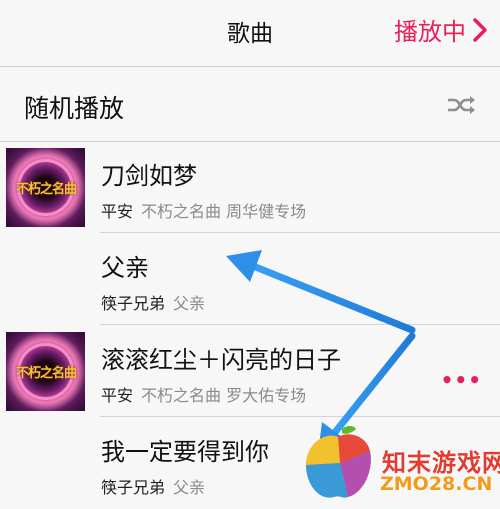 The image size is (500, 509). Describe the element at coordinates (250, 33) in the screenshot. I see `navigation-bar: 歌曲 播放中` at that location.